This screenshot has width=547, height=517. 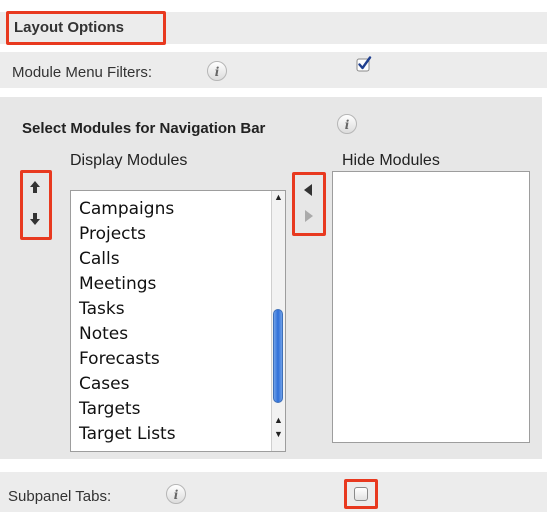 I want to click on list-item: Campaigns, so click(x=126, y=209).